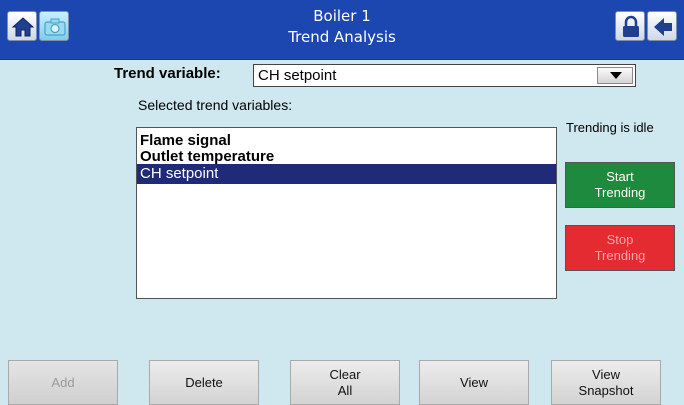 The height and width of the screenshot is (405, 684). I want to click on header-bar: Boiler 1 Trend Analysis, so click(342, 30).